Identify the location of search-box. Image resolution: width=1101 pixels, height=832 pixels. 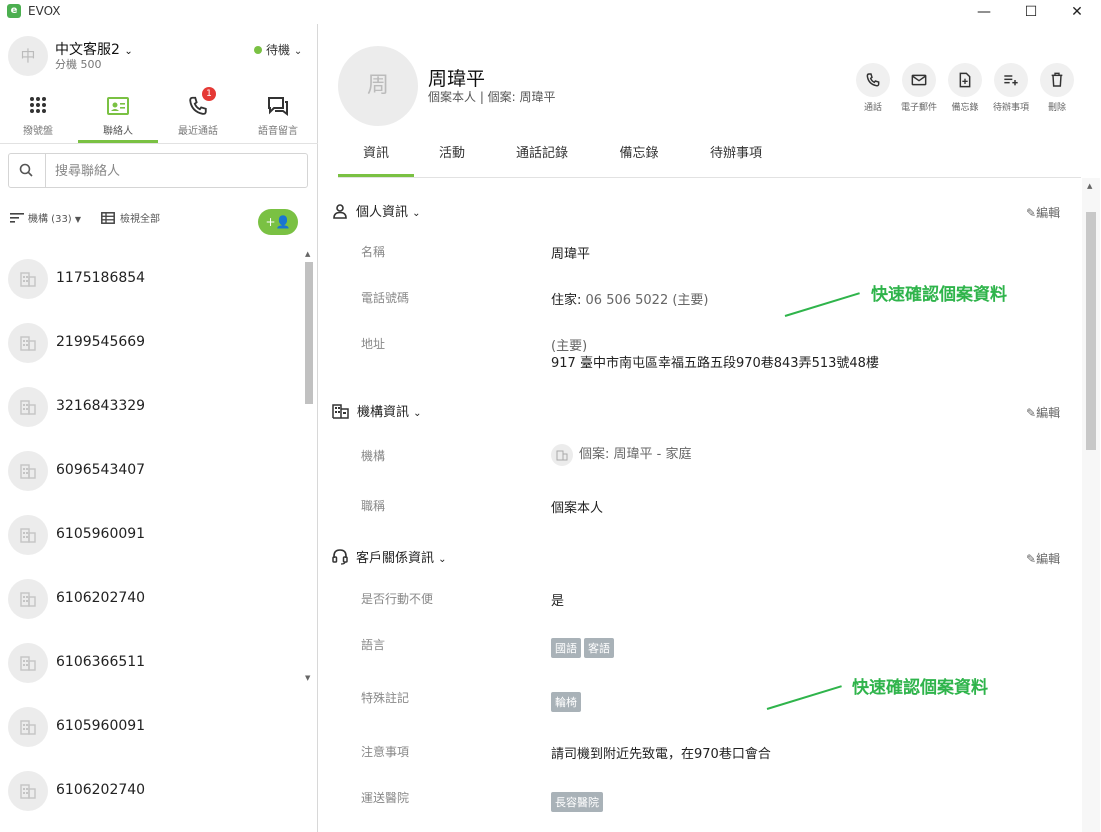
(158, 170).